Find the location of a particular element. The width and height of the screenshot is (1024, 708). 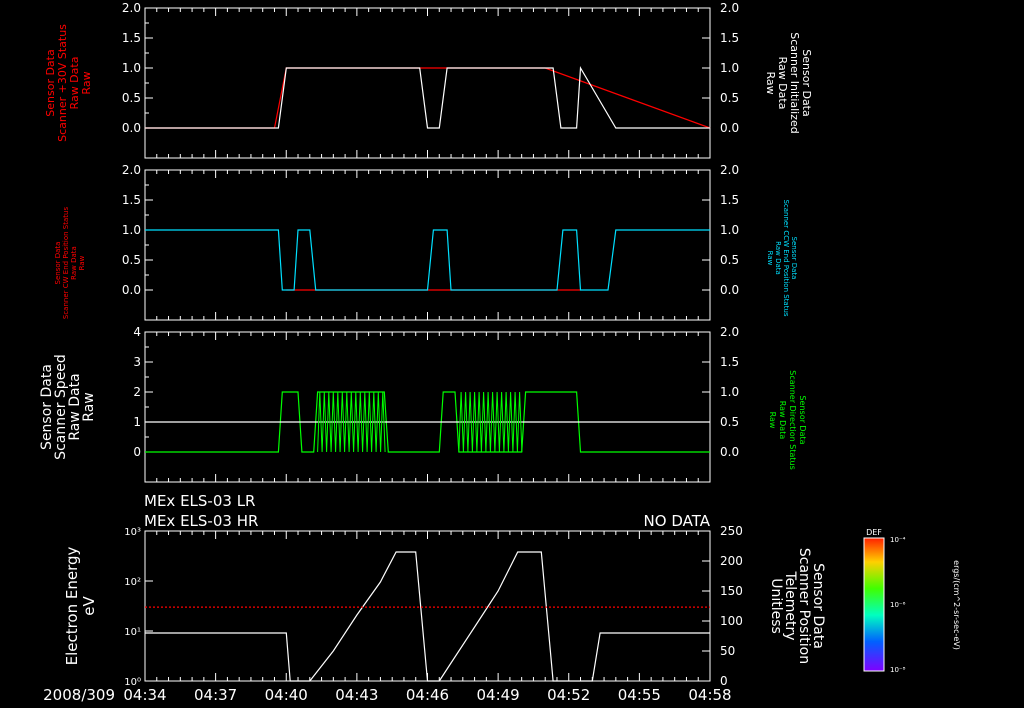

colorbar is located at coordinates (874, 604).